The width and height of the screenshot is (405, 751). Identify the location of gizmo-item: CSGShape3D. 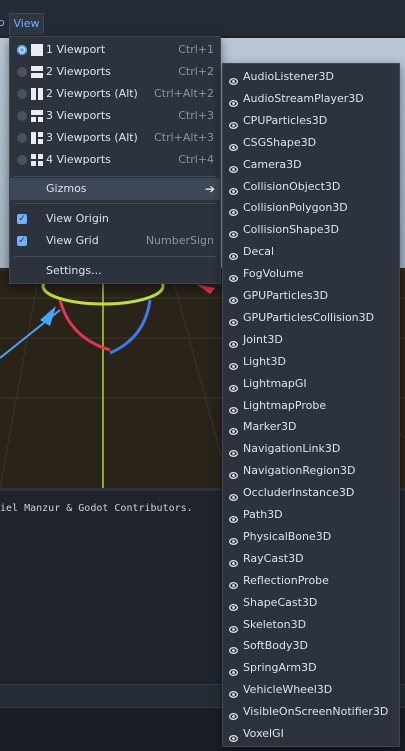
(311, 143).